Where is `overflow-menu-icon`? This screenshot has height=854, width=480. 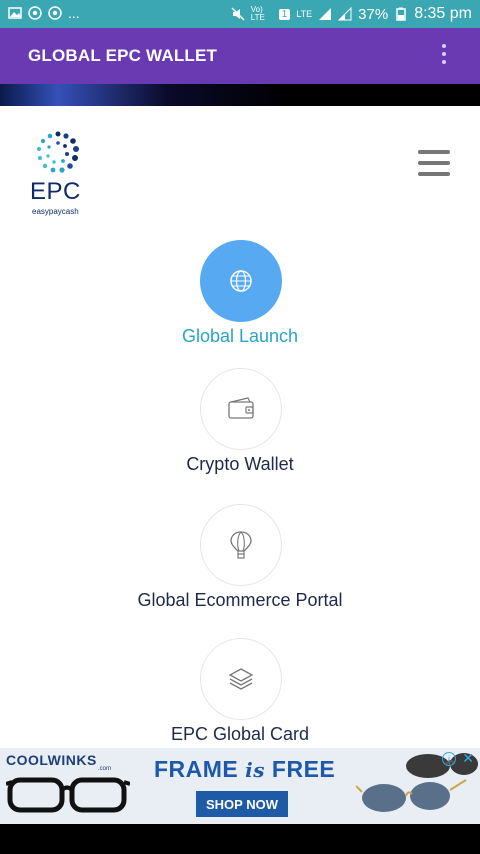 overflow-menu-icon is located at coordinates (444, 56).